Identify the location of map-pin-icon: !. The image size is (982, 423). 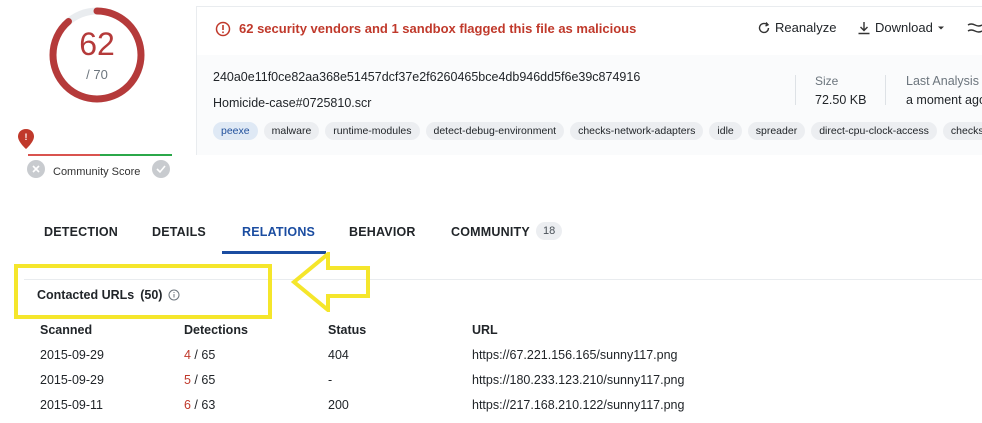
(26, 139).